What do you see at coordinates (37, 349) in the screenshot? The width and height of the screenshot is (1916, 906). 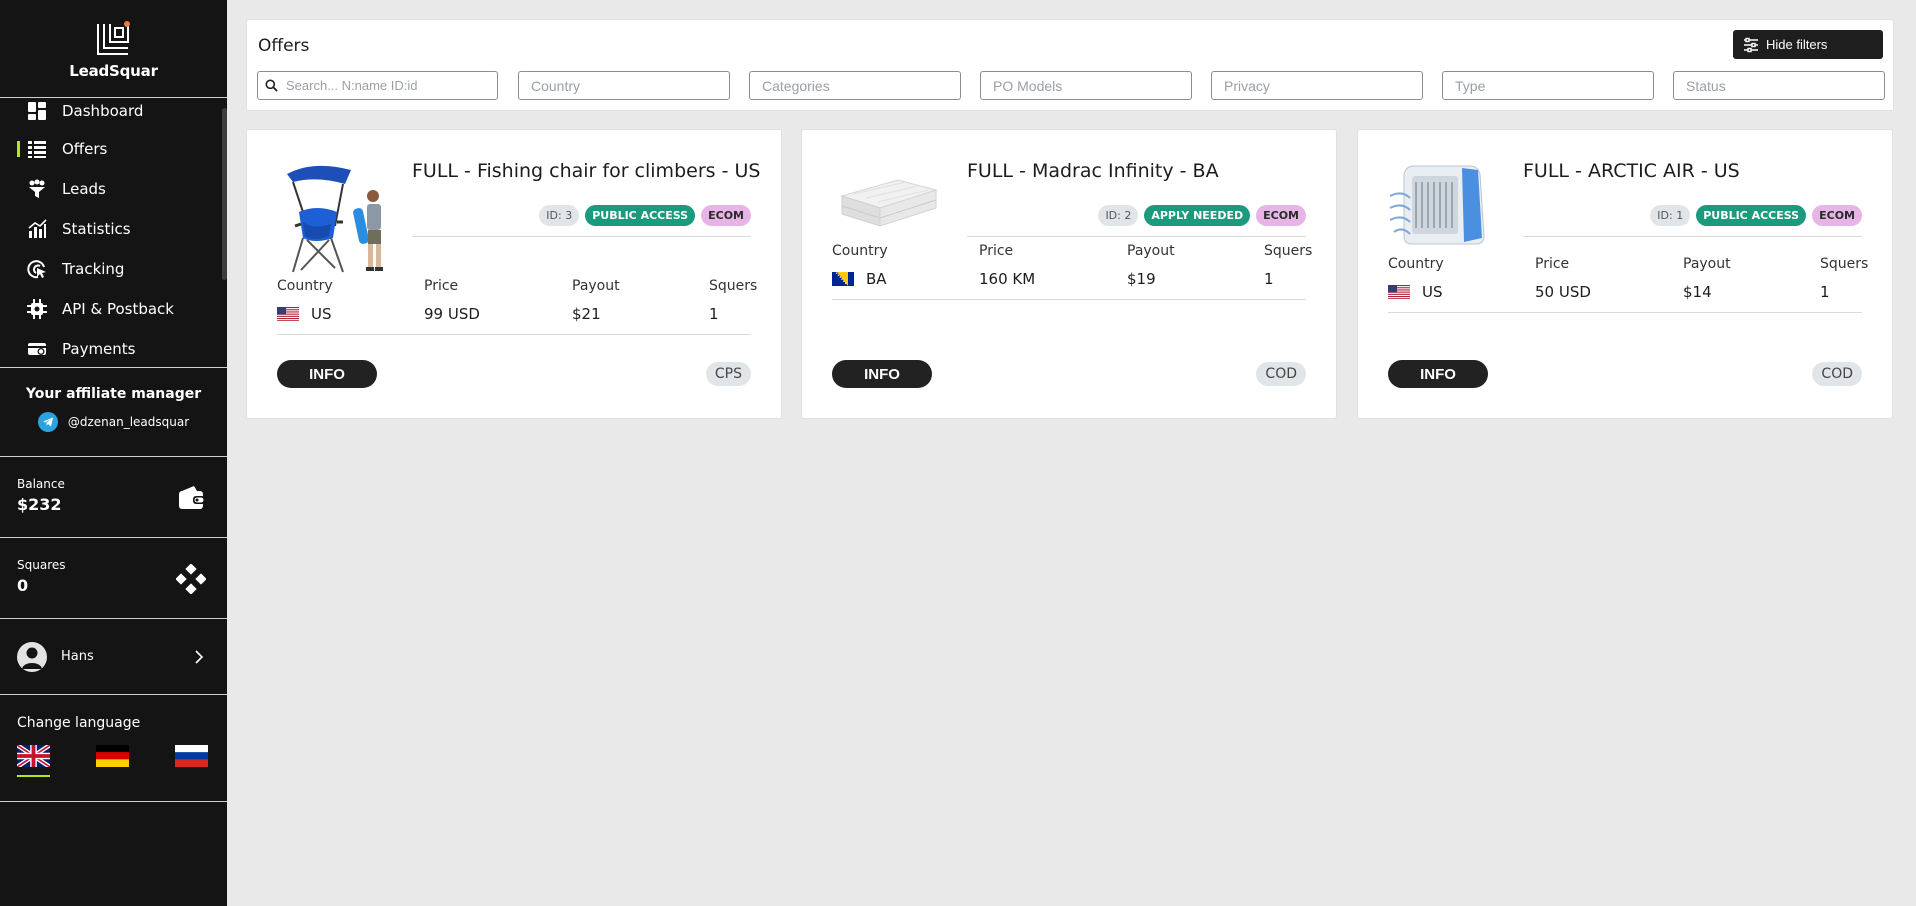 I see `payments-icon` at bounding box center [37, 349].